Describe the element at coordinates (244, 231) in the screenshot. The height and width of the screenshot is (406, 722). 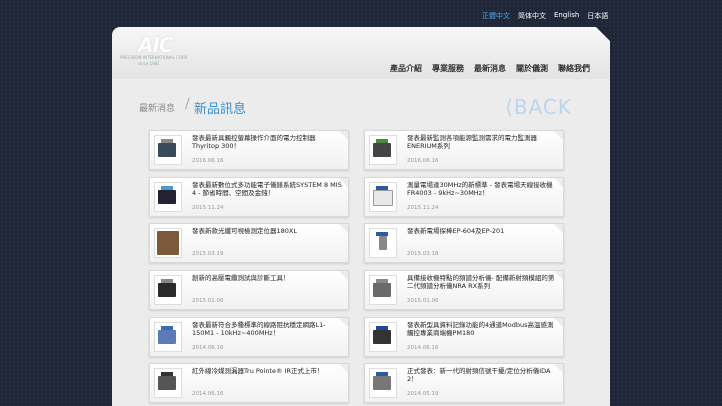
I see `news-title: 發表新款光纖可視檢測定位器180XL` at that location.